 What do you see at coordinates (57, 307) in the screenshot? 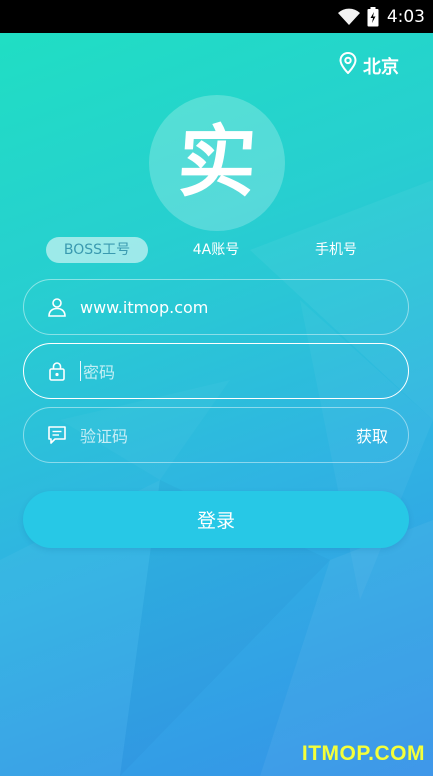
I see `user-icon` at bounding box center [57, 307].